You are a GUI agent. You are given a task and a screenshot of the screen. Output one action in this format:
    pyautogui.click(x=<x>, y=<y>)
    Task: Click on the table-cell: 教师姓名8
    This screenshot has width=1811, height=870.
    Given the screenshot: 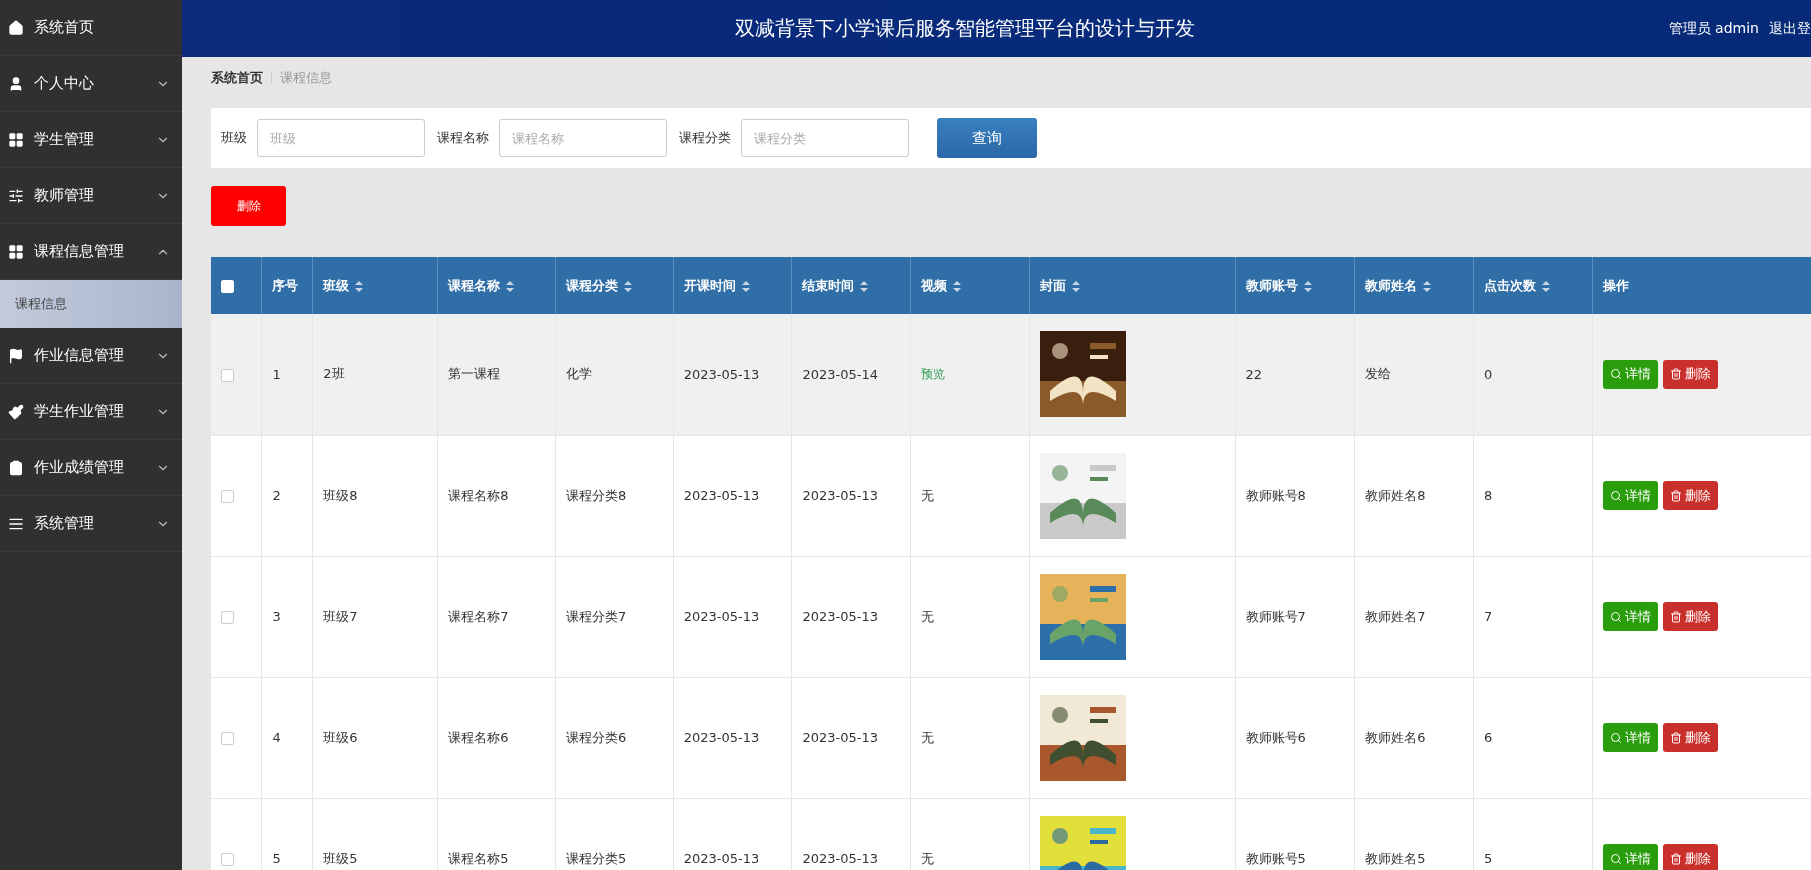 What is the action you would take?
    pyautogui.click(x=1395, y=495)
    